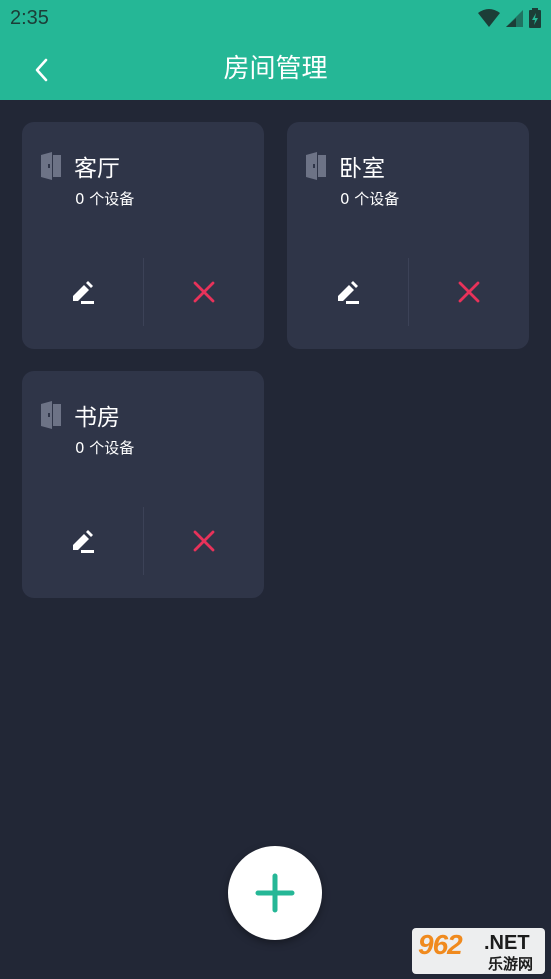 The height and width of the screenshot is (979, 551). Describe the element at coordinates (143, 484) in the screenshot. I see `room-card: 书房 0 个设备` at that location.